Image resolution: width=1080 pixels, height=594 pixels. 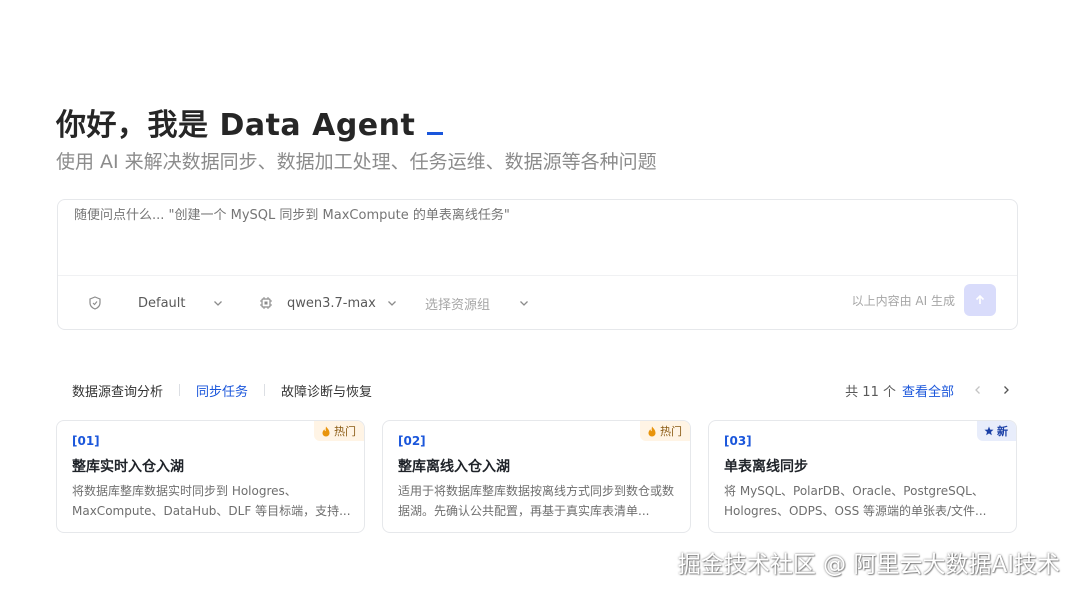 I want to click on prev-page-button, so click(x=978, y=390).